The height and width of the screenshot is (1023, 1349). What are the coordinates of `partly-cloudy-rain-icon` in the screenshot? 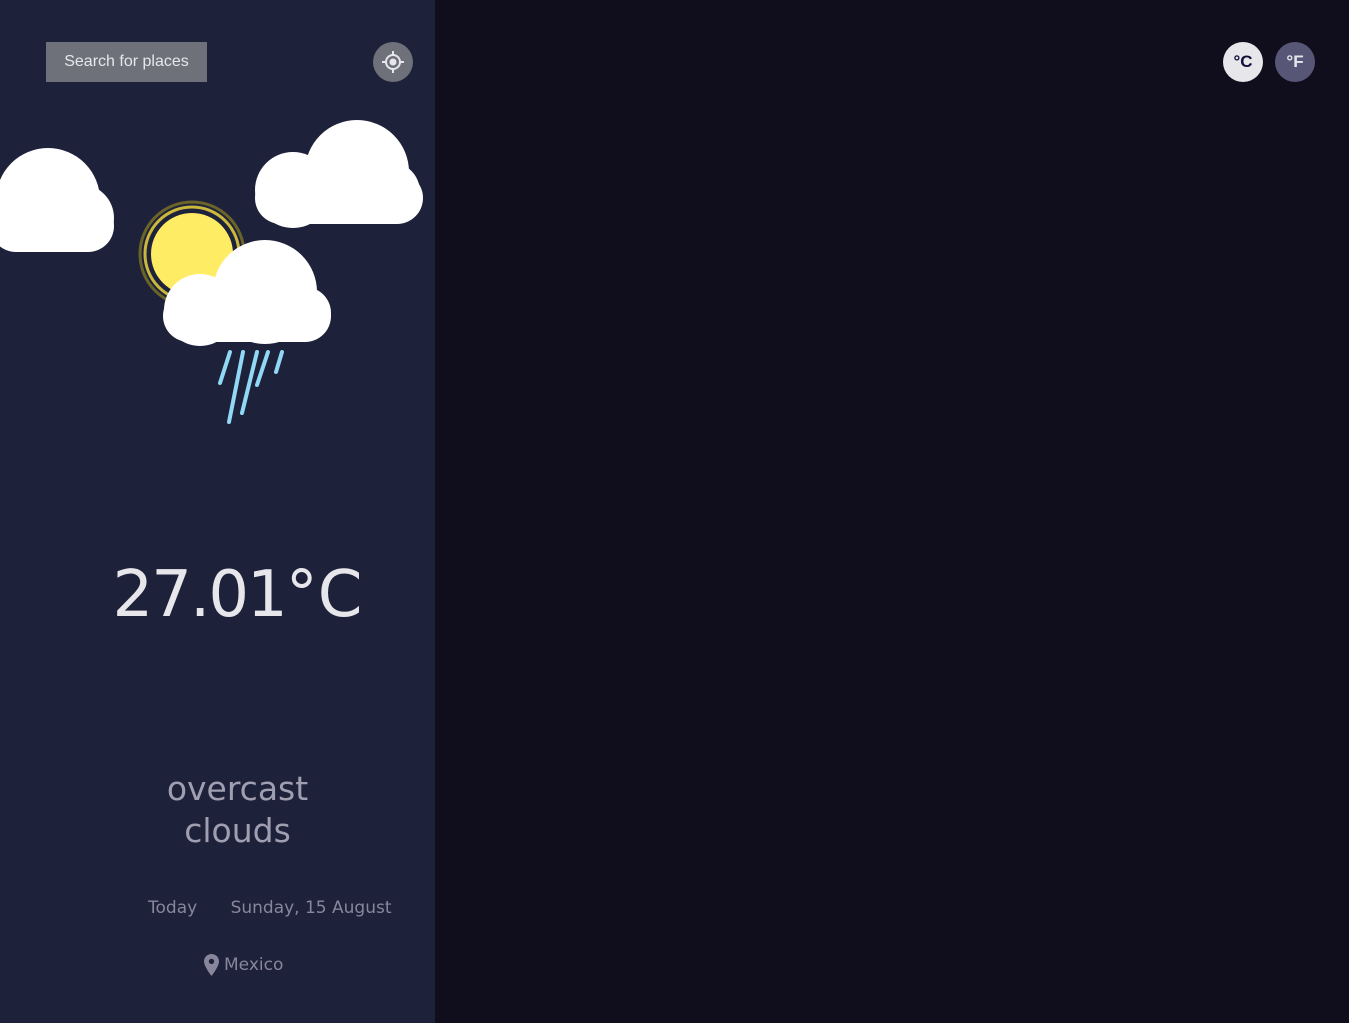 It's located at (234, 312).